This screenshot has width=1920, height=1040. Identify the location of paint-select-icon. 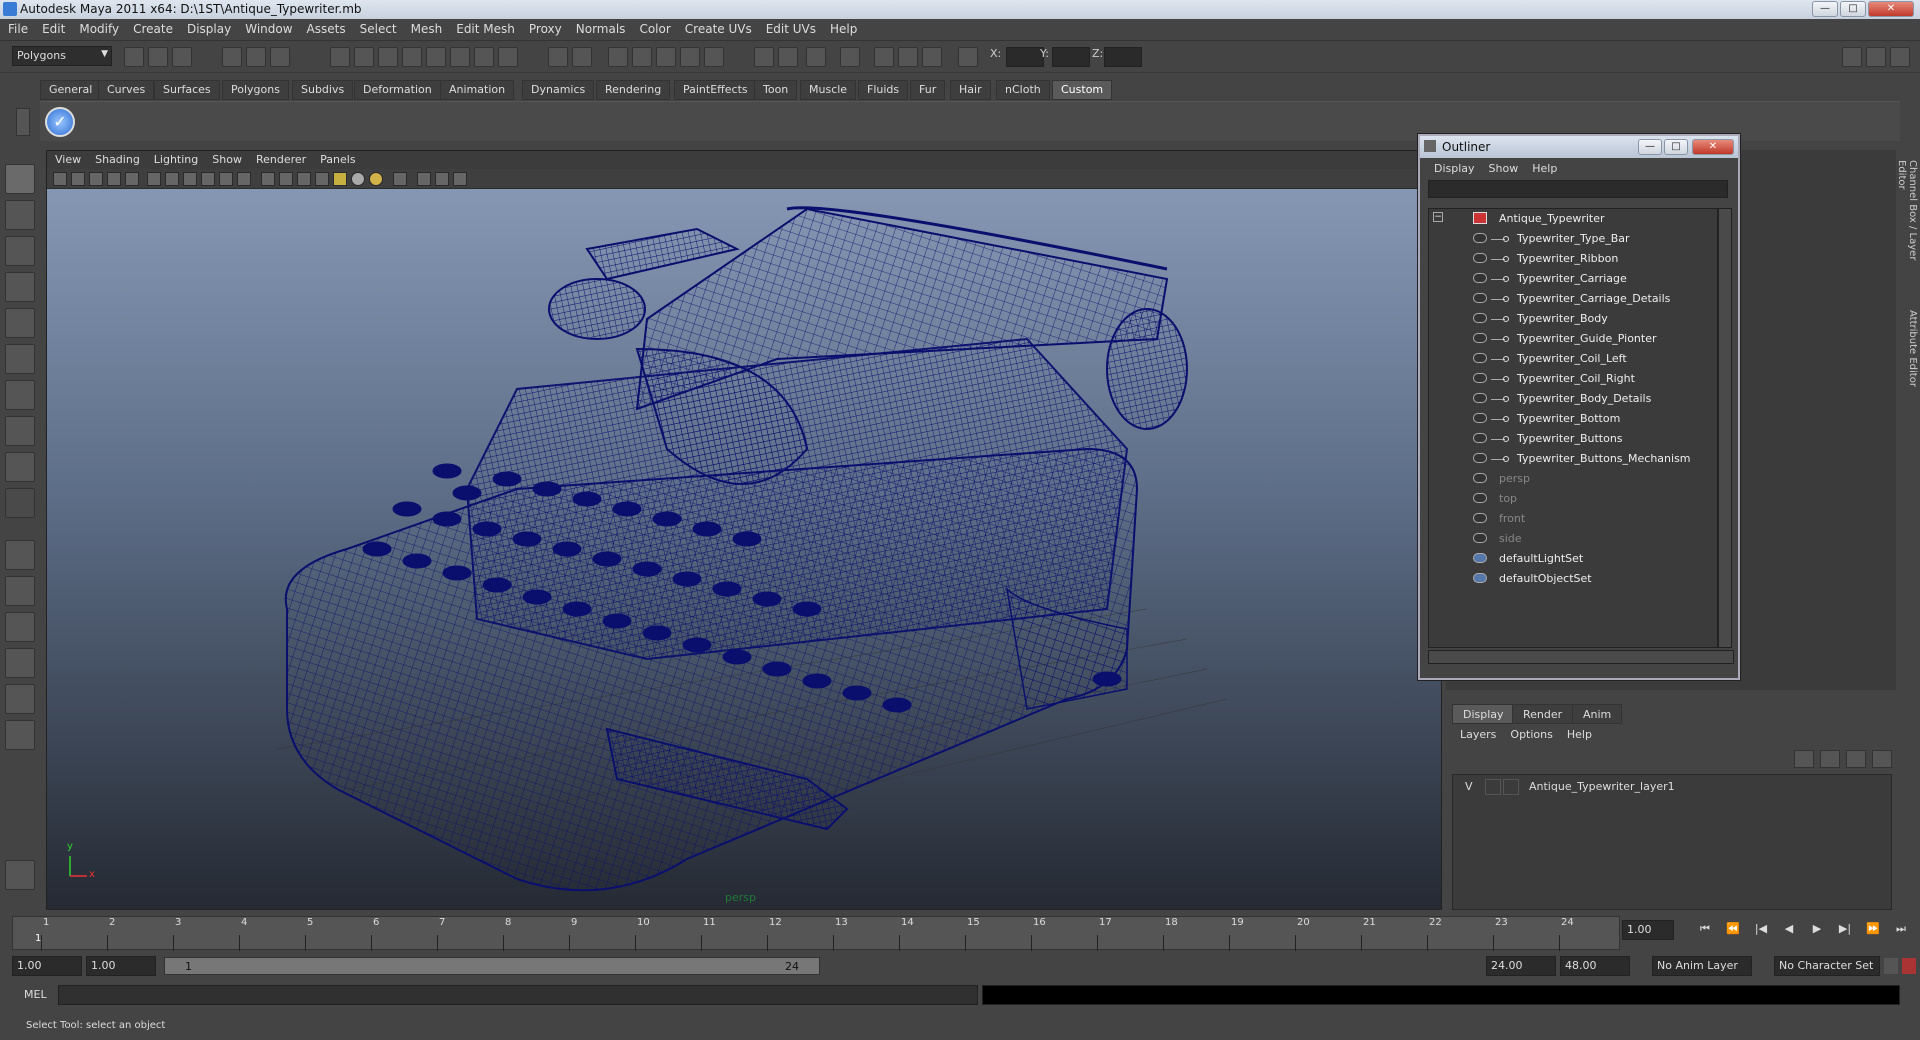
(20, 251).